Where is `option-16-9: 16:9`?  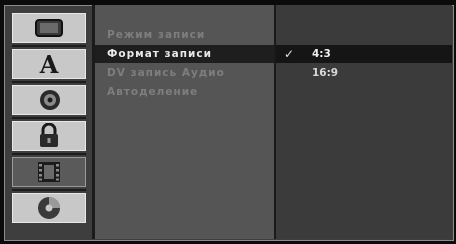 option-16-9: 16:9 is located at coordinates (364, 73).